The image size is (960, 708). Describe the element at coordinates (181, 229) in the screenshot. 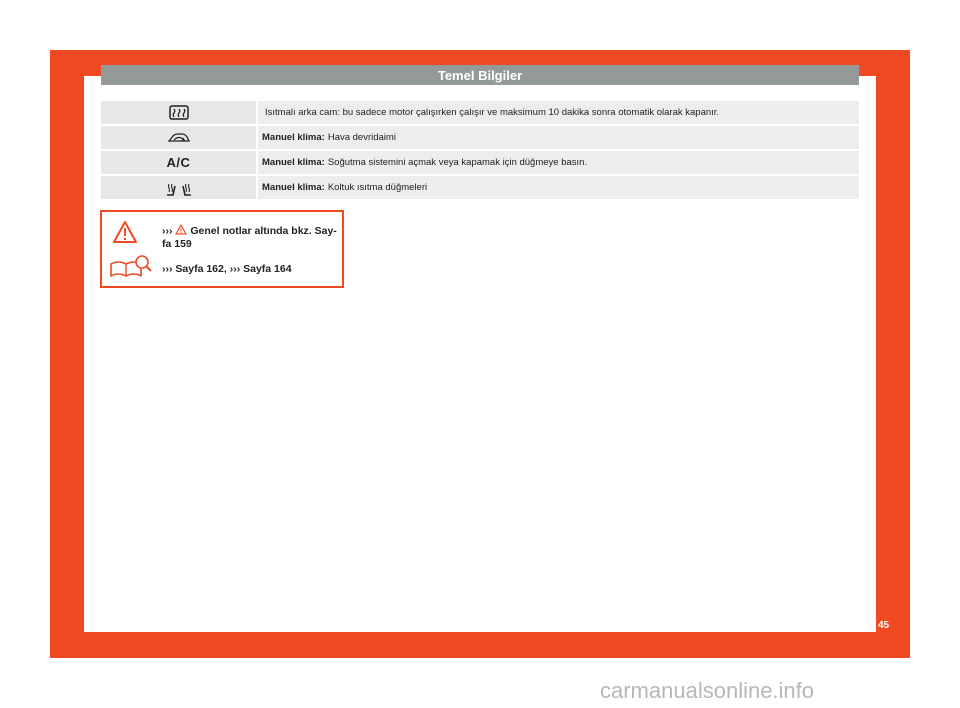

I see `small-warning-icon` at that location.